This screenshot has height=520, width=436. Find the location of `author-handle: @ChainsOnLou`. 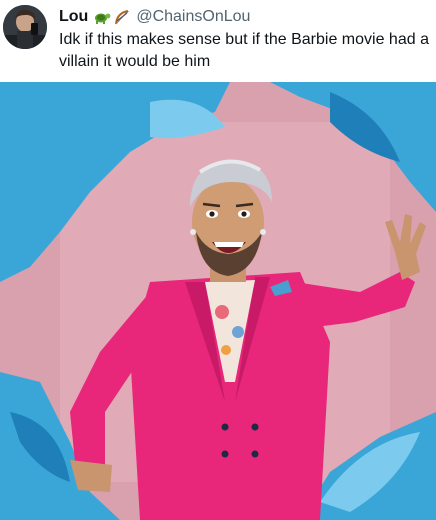

author-handle: @ChainsOnLou is located at coordinates (193, 17).